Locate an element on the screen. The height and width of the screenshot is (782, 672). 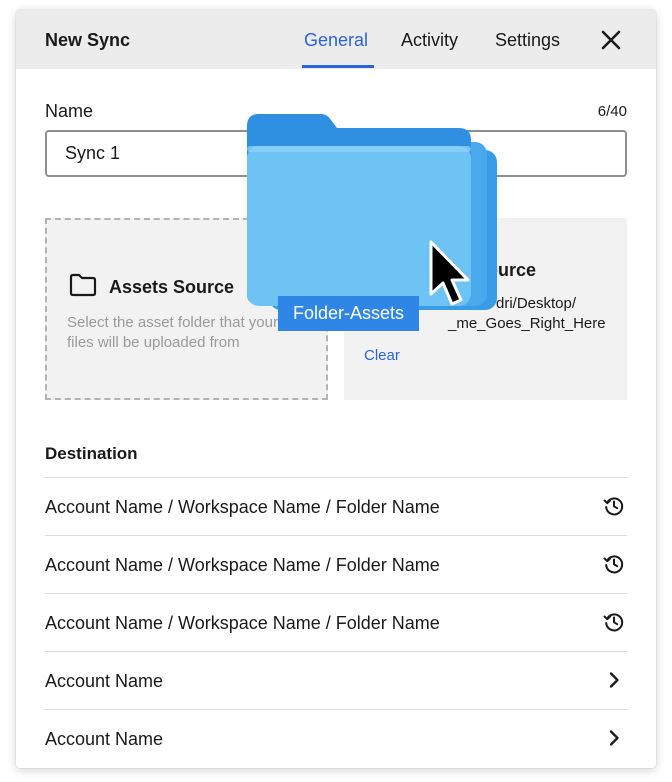
active-tab-indicator is located at coordinates (338, 66).